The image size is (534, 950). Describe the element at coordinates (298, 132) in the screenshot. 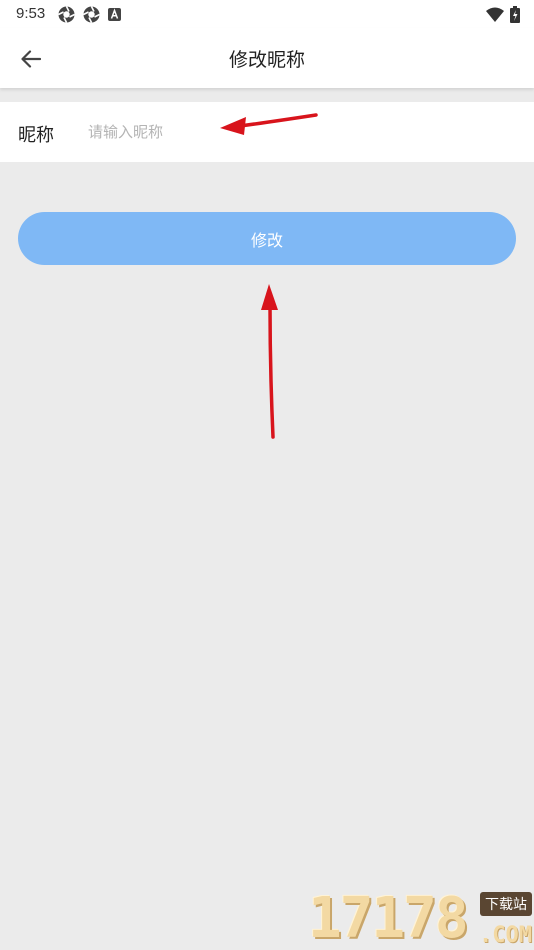

I see `nickname-input` at that location.